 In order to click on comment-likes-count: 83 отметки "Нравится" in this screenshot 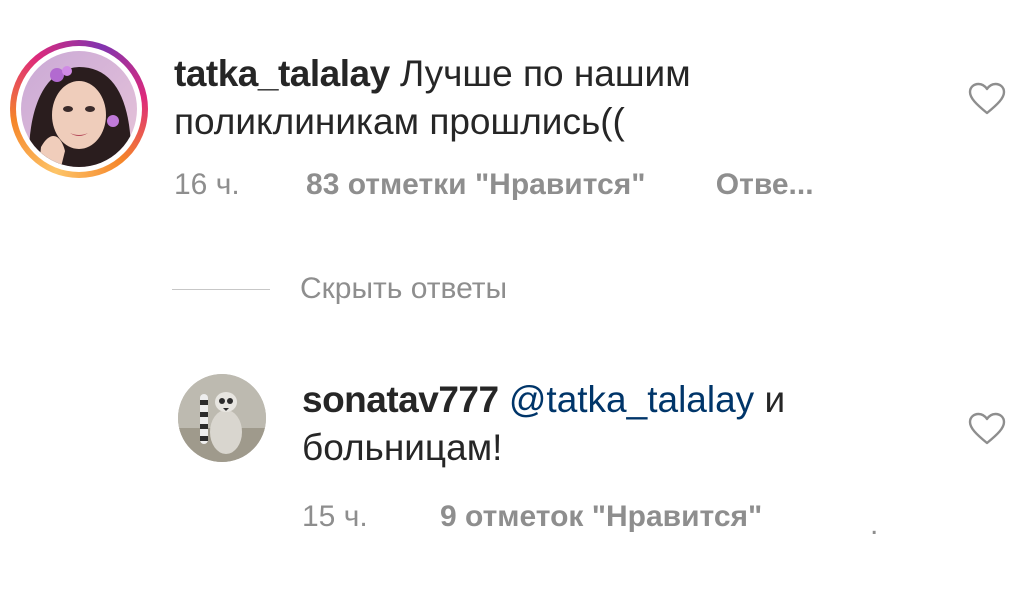, I will do `click(475, 185)`.